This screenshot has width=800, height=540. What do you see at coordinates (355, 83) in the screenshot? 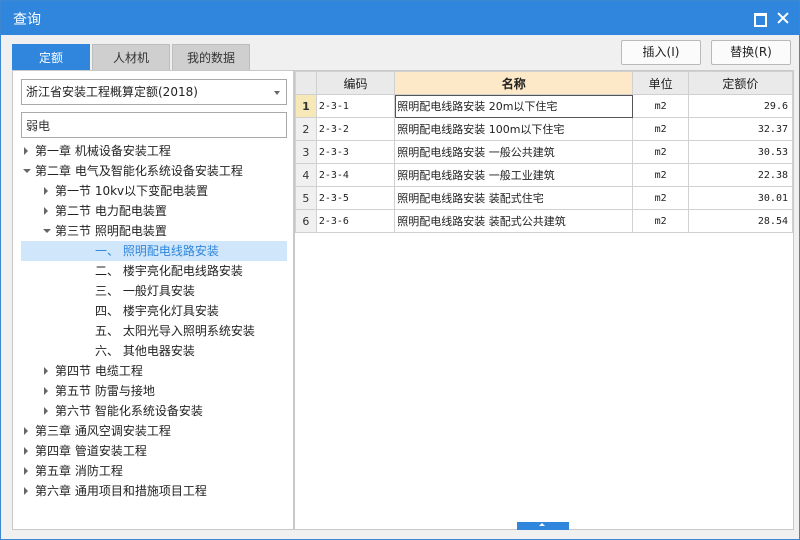
I see `column-header-code: 编码` at bounding box center [355, 83].